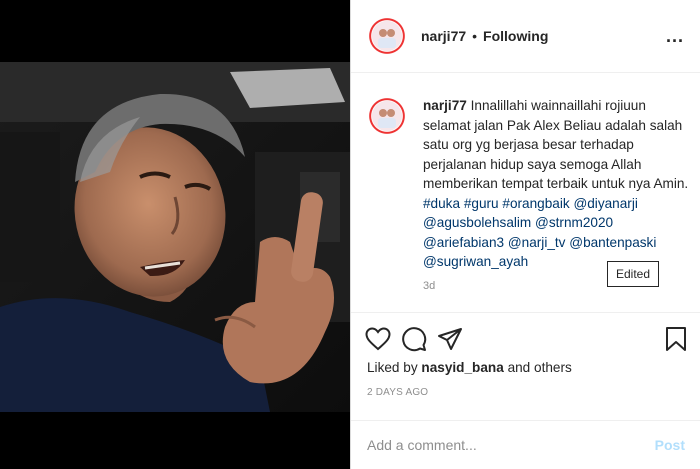 This screenshot has height=469, width=700. Describe the element at coordinates (612, 242) in the screenshot. I see `mention-link: @bantenpaski` at that location.